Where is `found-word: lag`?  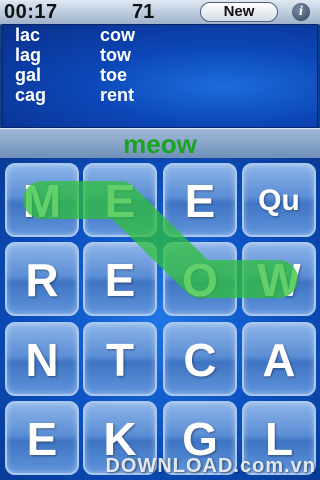 found-word: lag is located at coordinates (28, 55).